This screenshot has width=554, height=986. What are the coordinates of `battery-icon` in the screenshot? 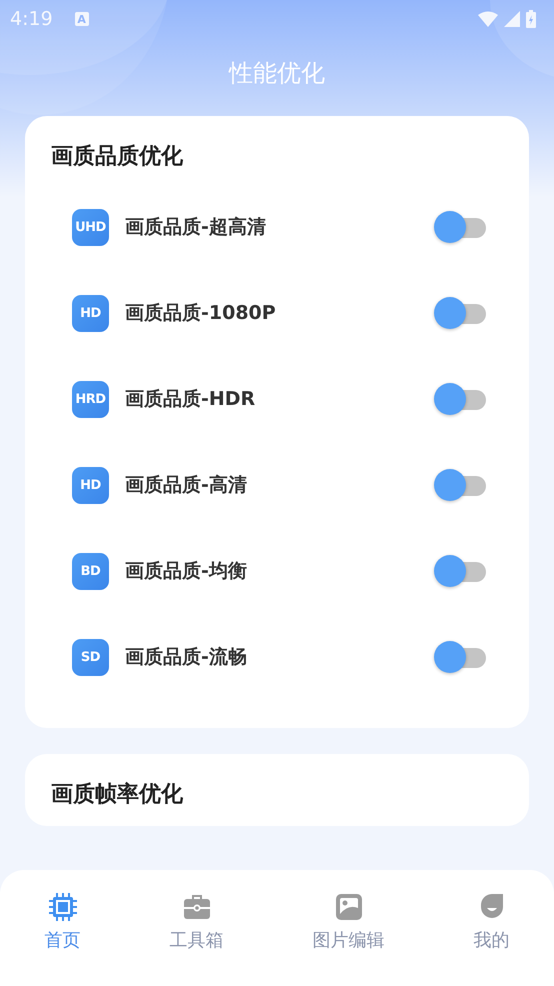 It's located at (531, 19).